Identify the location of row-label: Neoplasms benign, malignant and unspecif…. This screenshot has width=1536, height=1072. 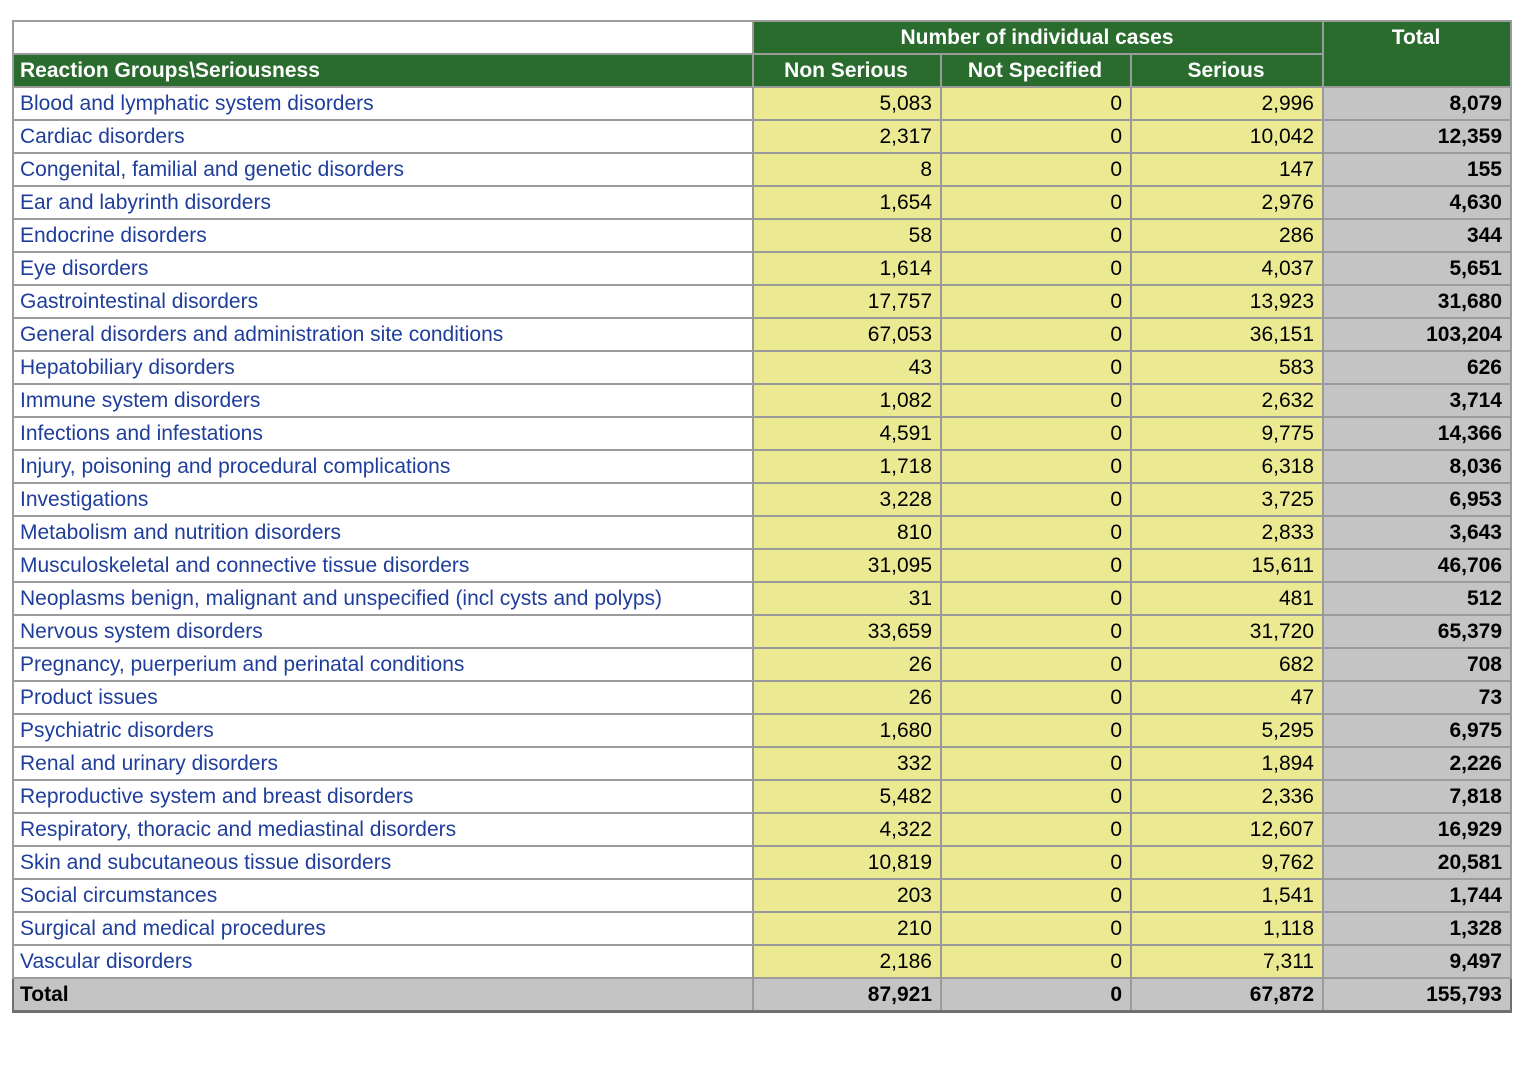
(383, 598).